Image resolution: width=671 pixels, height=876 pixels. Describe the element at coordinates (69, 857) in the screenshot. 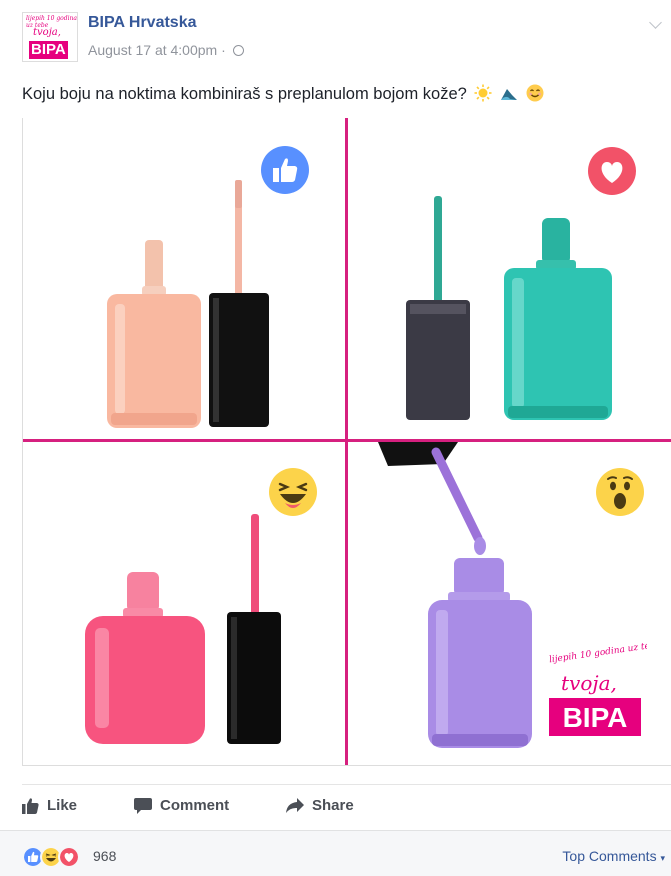

I see `love-mini-icon` at that location.